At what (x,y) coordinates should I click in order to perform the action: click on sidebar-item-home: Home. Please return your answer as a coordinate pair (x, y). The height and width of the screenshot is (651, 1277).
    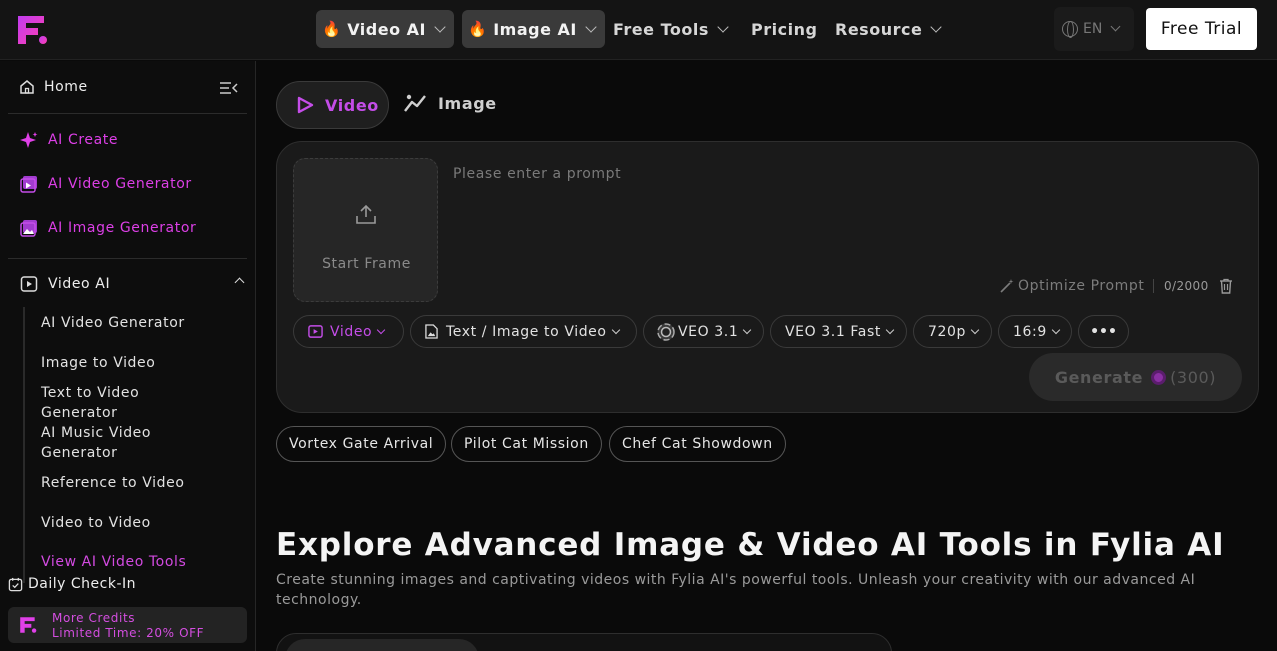
    Looking at the image, I should click on (53, 87).